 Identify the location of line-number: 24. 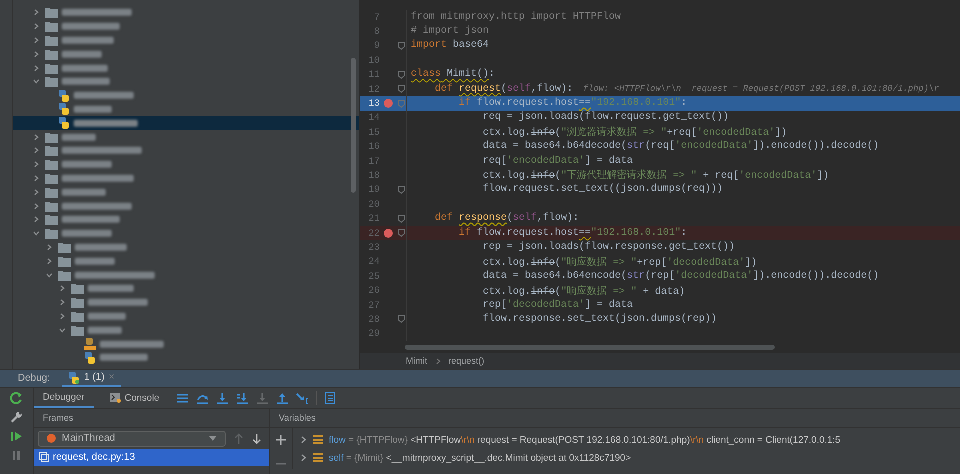
(374, 262).